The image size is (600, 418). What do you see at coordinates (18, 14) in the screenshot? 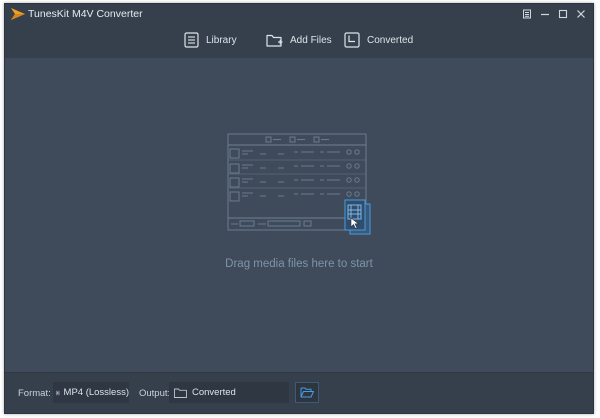
I see `app-logo-icon` at bounding box center [18, 14].